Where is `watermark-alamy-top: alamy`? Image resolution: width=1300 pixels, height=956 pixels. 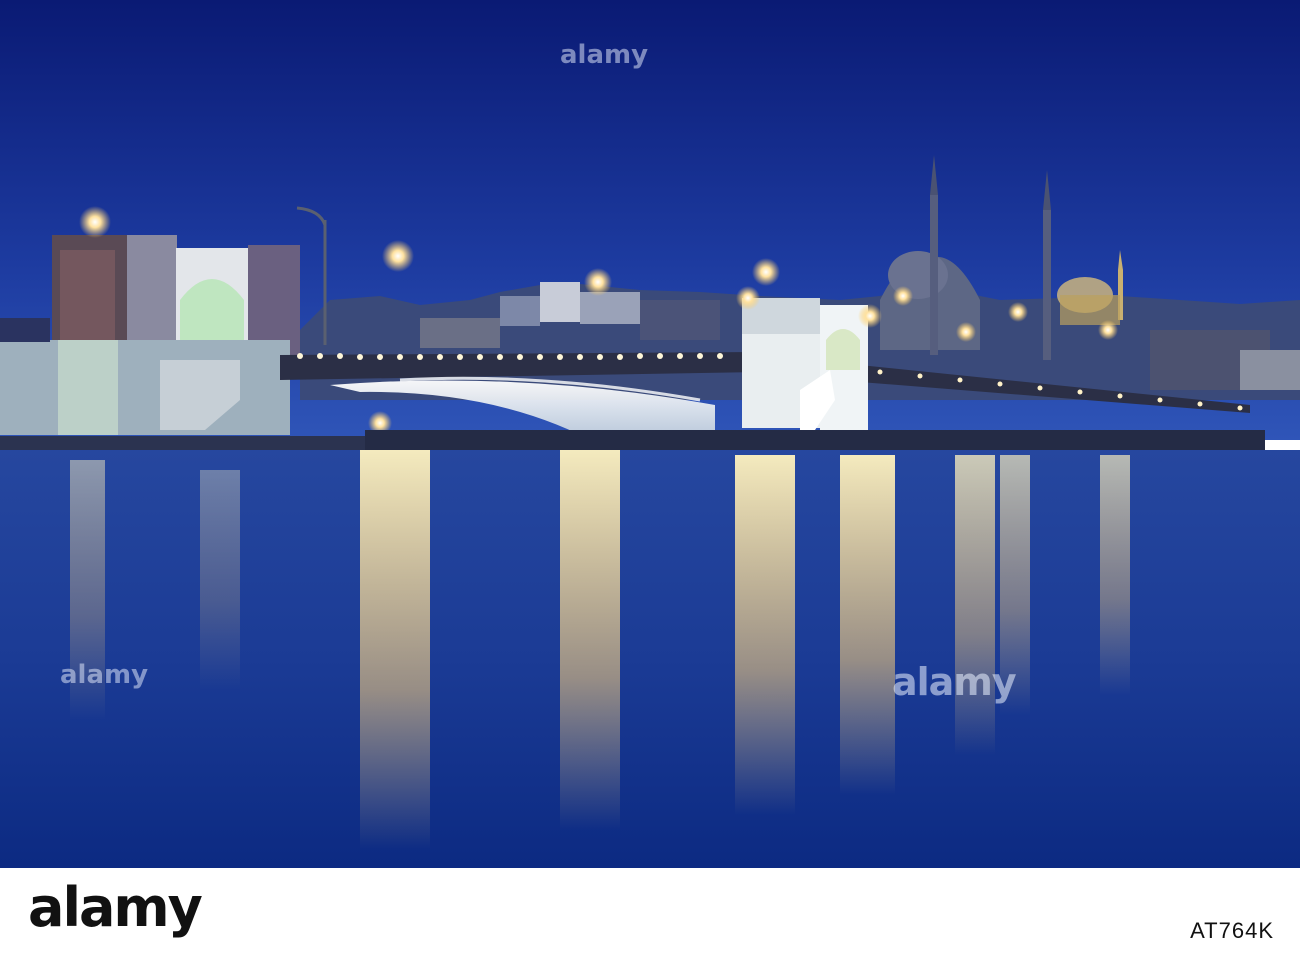 watermark-alamy-top: alamy is located at coordinates (604, 55).